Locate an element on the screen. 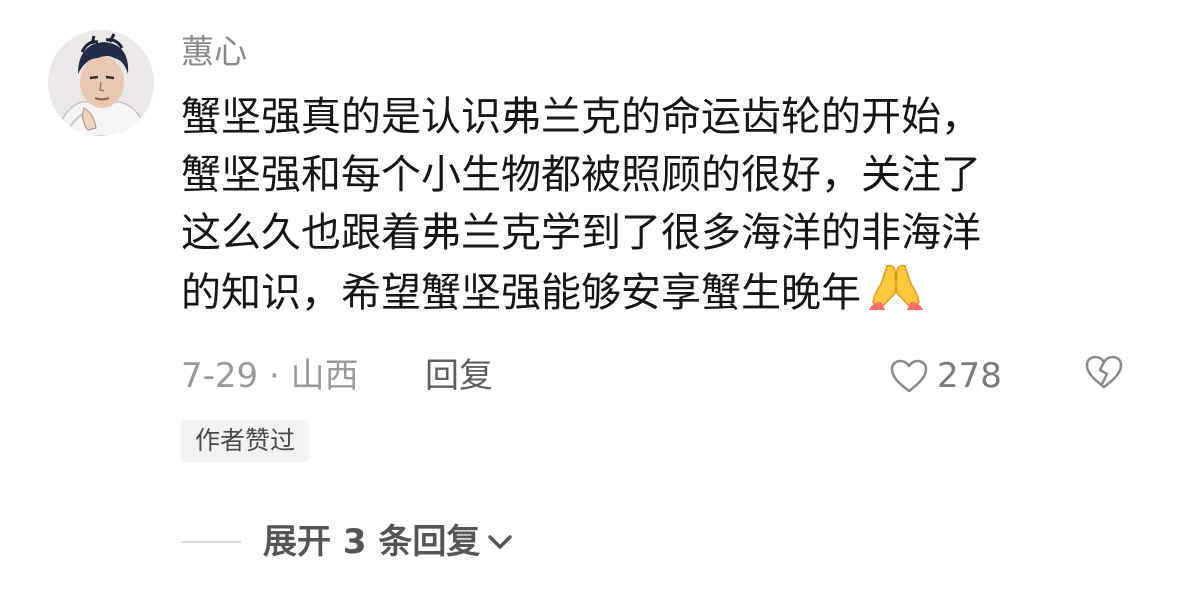 This screenshot has width=1179, height=606. comment-line: 蟹坚强和每个小生物都被照顾的很好，关注了 is located at coordinates (581, 175).